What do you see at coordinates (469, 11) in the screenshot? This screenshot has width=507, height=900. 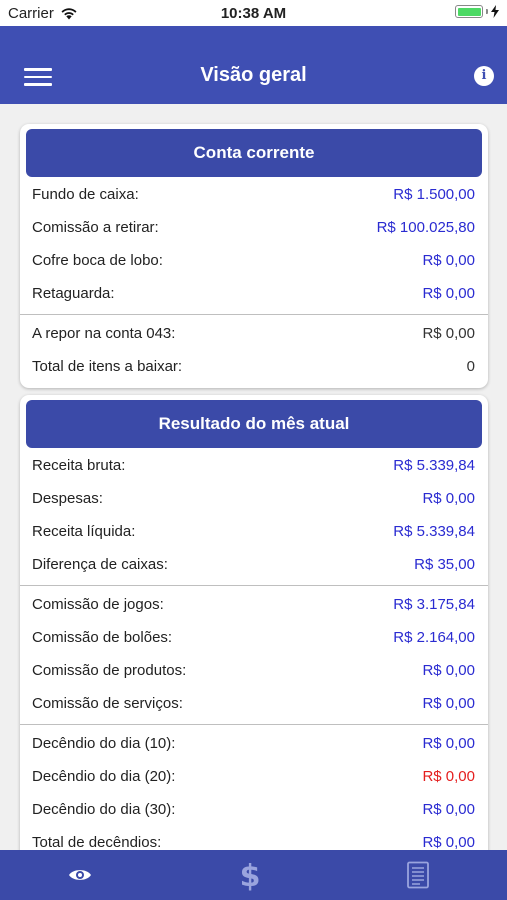 I see `battery-icon` at bounding box center [469, 11].